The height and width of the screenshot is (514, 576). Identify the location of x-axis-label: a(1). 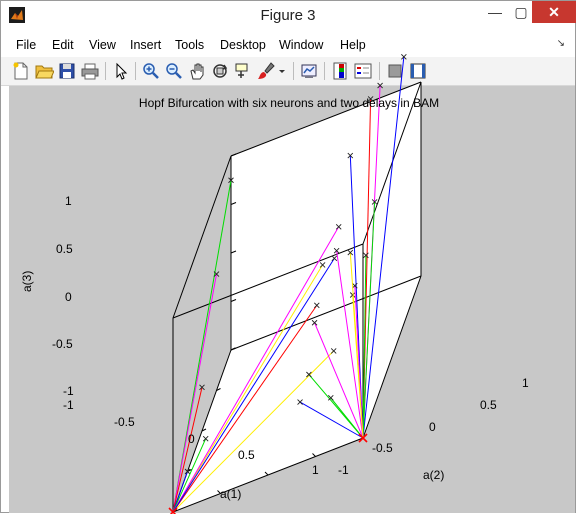
(231, 494).